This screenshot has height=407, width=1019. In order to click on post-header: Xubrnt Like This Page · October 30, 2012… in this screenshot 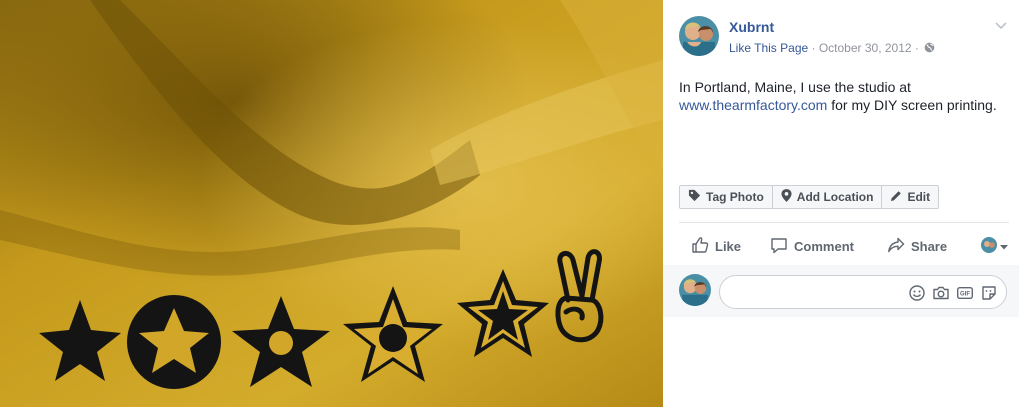, I will do `click(844, 37)`.